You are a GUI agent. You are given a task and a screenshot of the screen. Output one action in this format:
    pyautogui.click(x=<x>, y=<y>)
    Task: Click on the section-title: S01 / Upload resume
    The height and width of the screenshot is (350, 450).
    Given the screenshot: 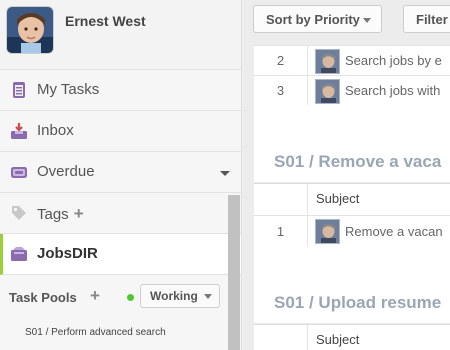 What is the action you would take?
    pyautogui.click(x=357, y=303)
    